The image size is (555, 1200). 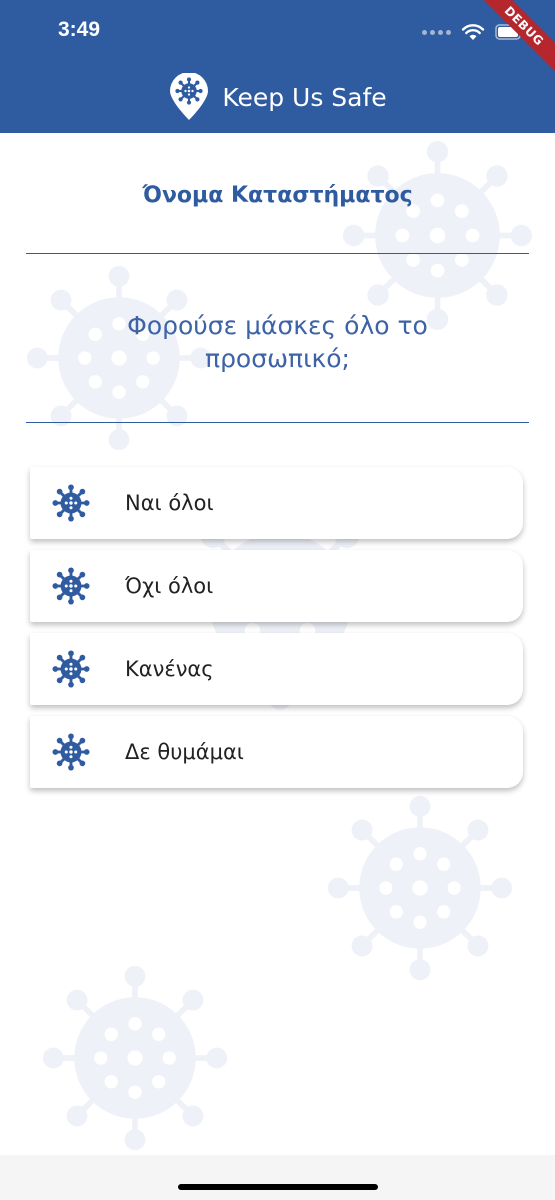 I want to click on wifi-icon, so click(x=473, y=32).